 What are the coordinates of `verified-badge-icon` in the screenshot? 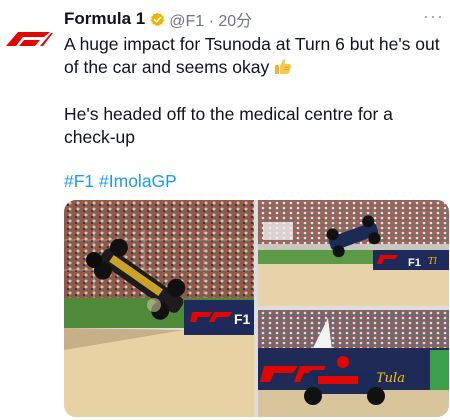 It's located at (157, 19).